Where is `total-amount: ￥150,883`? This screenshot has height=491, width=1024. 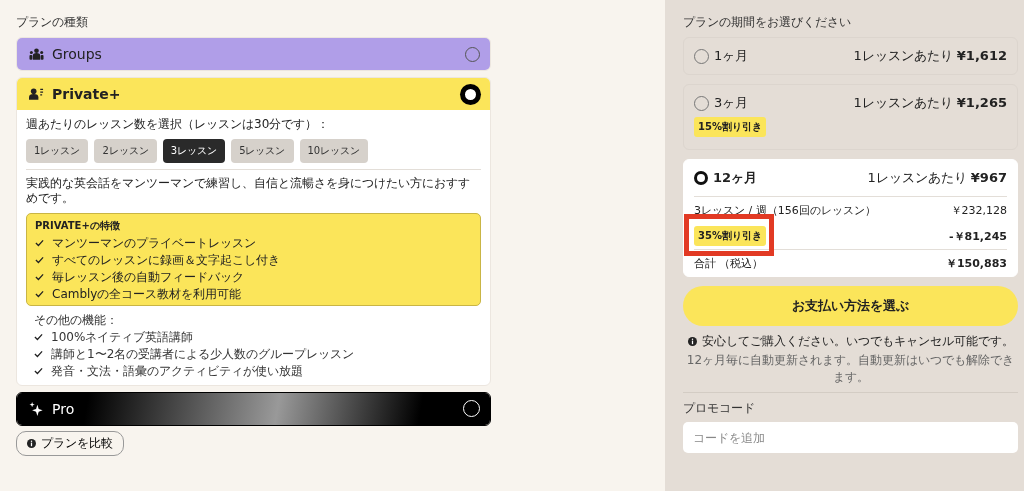
total-amount: ￥150,883 is located at coordinates (976, 263).